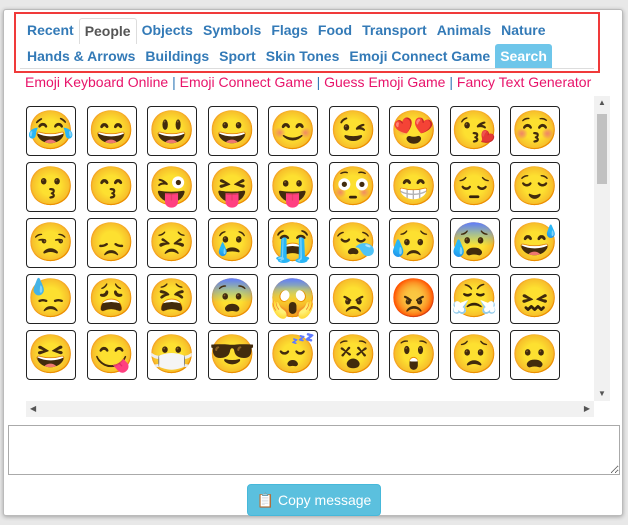  Describe the element at coordinates (353, 131) in the screenshot. I see `emoji-button: 😉` at that location.